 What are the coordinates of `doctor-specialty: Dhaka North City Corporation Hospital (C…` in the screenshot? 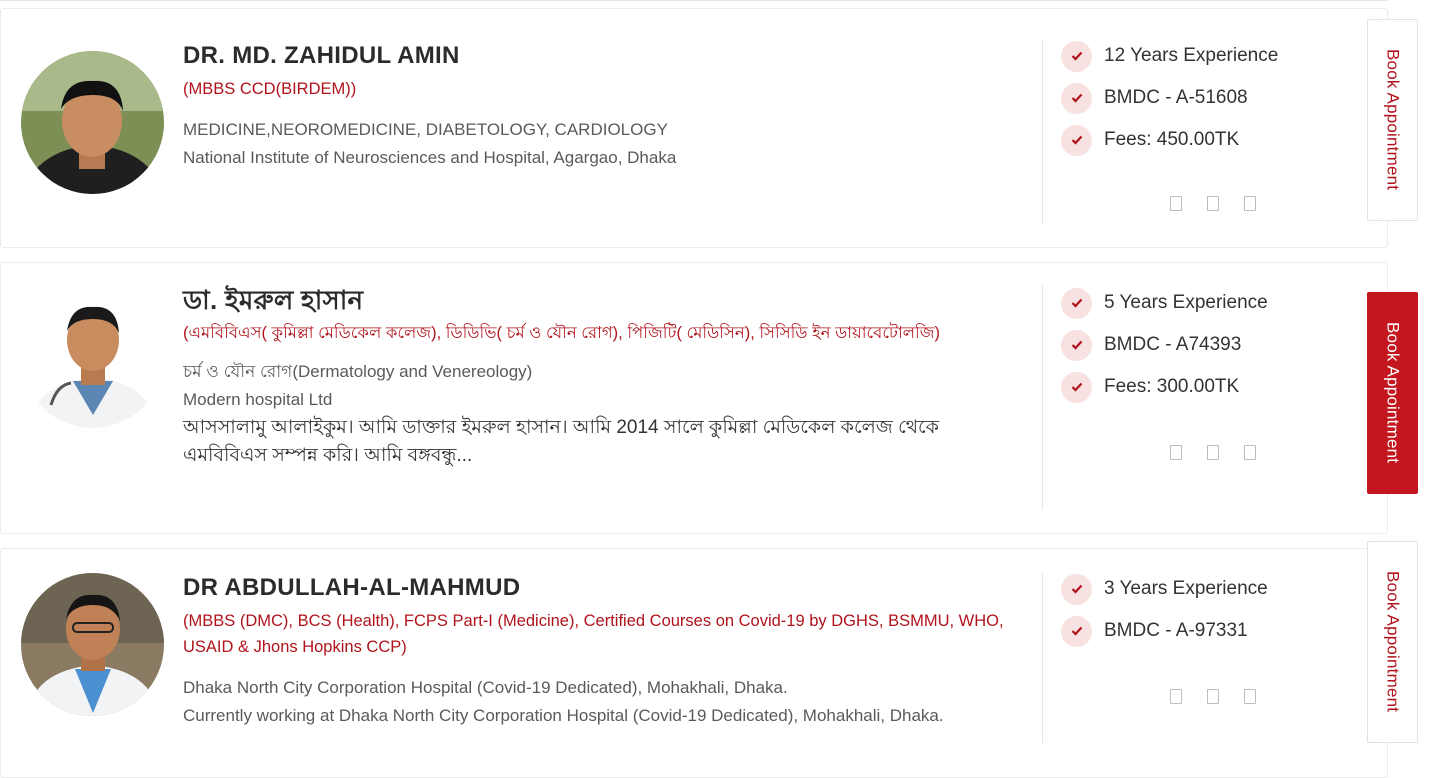 It's located at (485, 687).